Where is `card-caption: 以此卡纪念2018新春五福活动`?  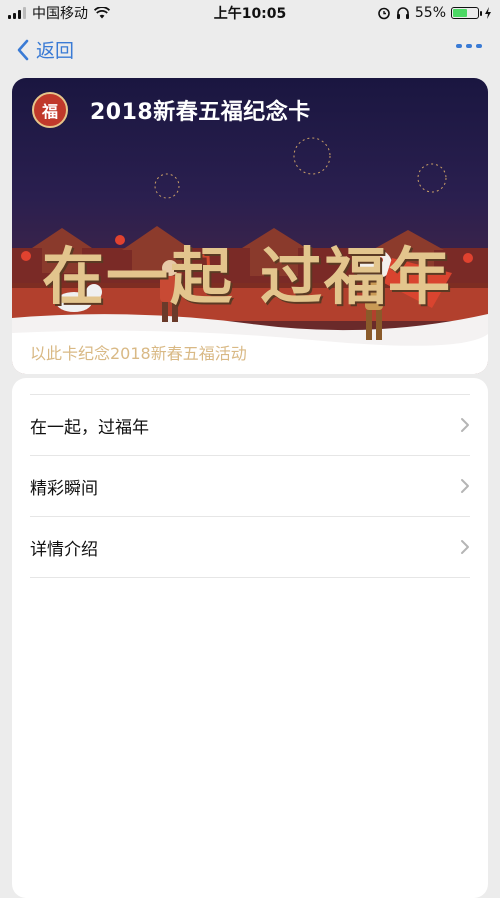 card-caption: 以此卡纪念2018新春五福活动 is located at coordinates (138, 353).